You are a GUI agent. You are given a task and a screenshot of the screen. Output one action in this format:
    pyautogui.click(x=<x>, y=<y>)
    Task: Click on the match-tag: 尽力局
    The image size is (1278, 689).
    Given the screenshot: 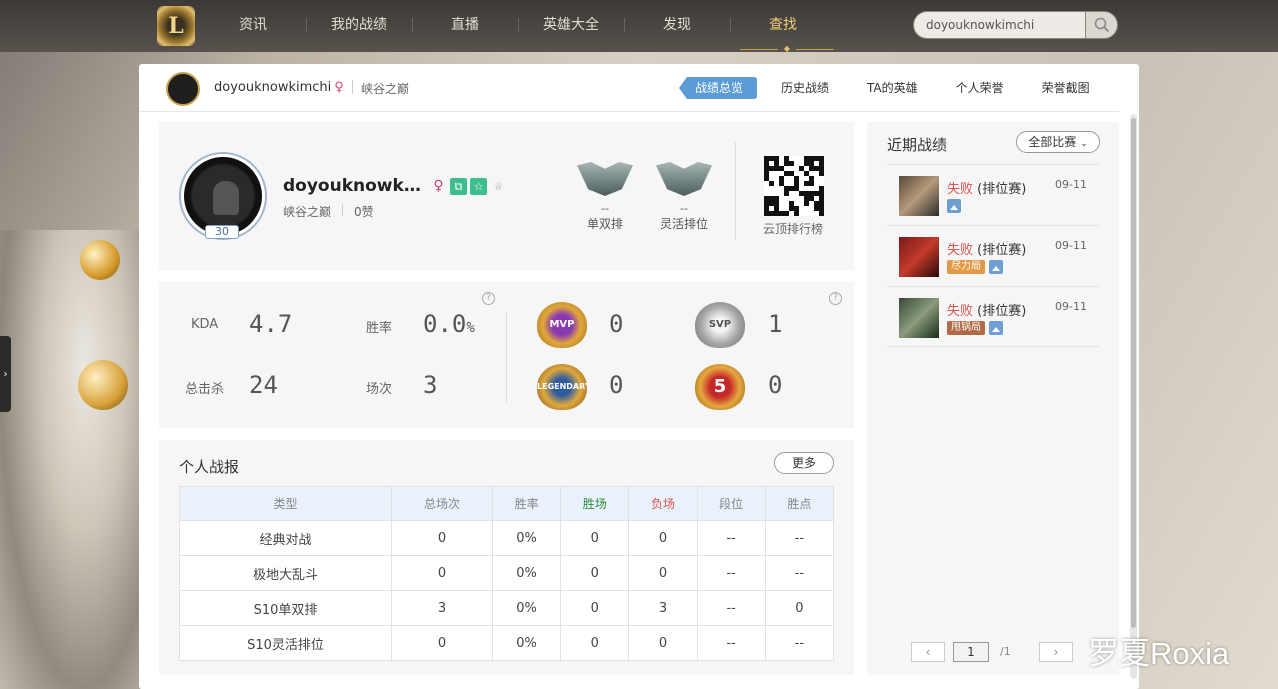 What is the action you would take?
    pyautogui.click(x=966, y=267)
    